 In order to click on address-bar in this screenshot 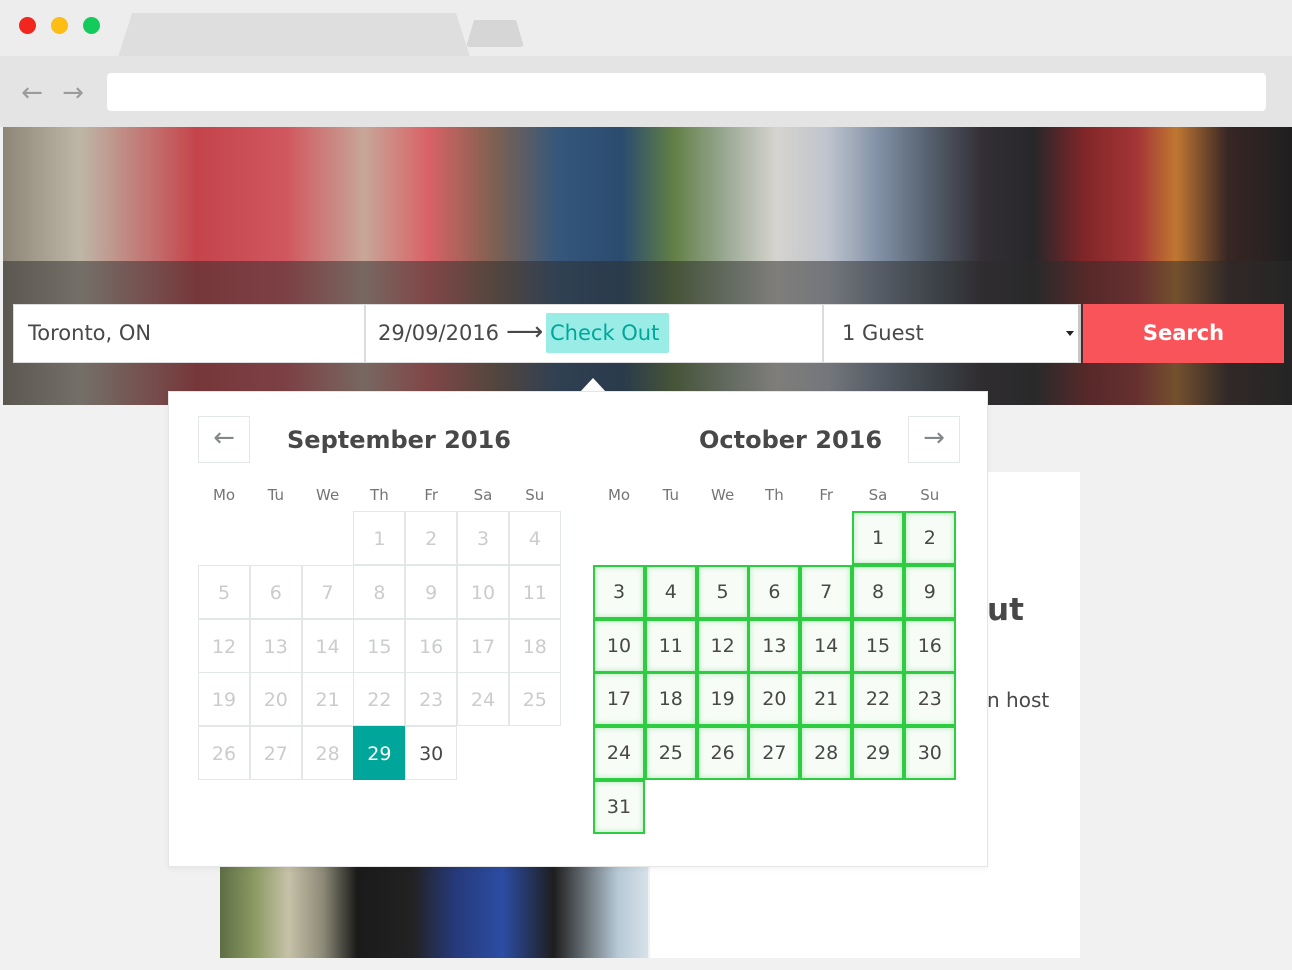, I will do `click(686, 92)`.